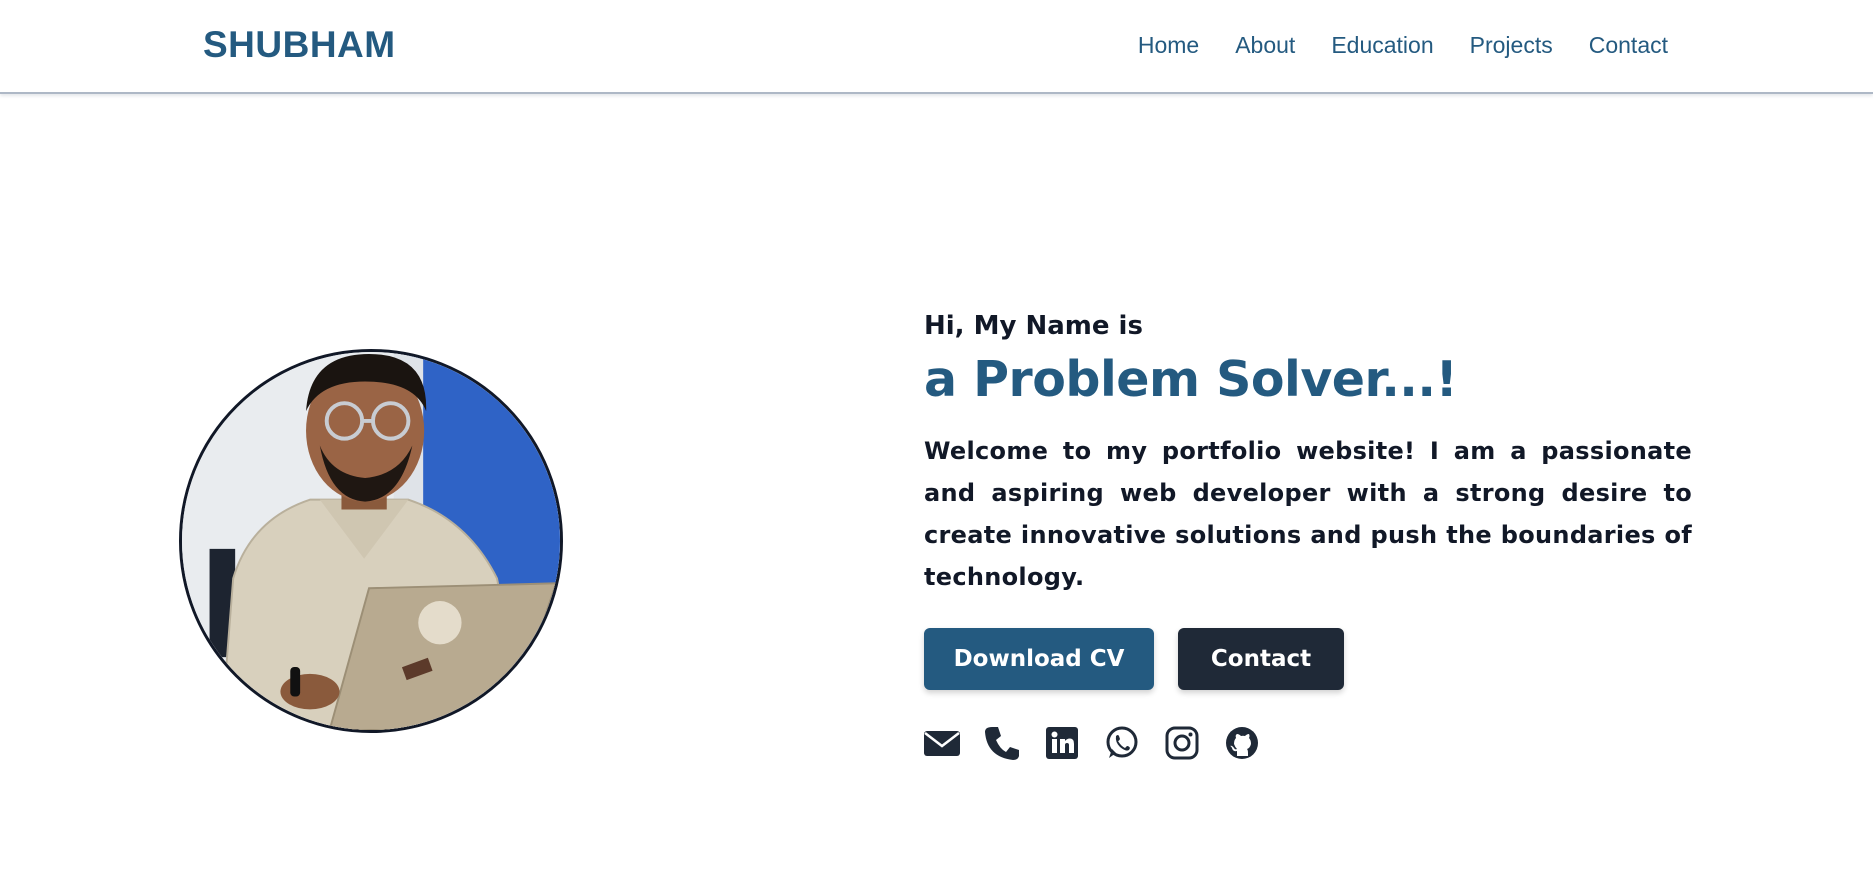 Image resolution: width=1873 pixels, height=882 pixels. What do you see at coordinates (299, 45) in the screenshot?
I see `brand-logo: SHUBHAM` at bounding box center [299, 45].